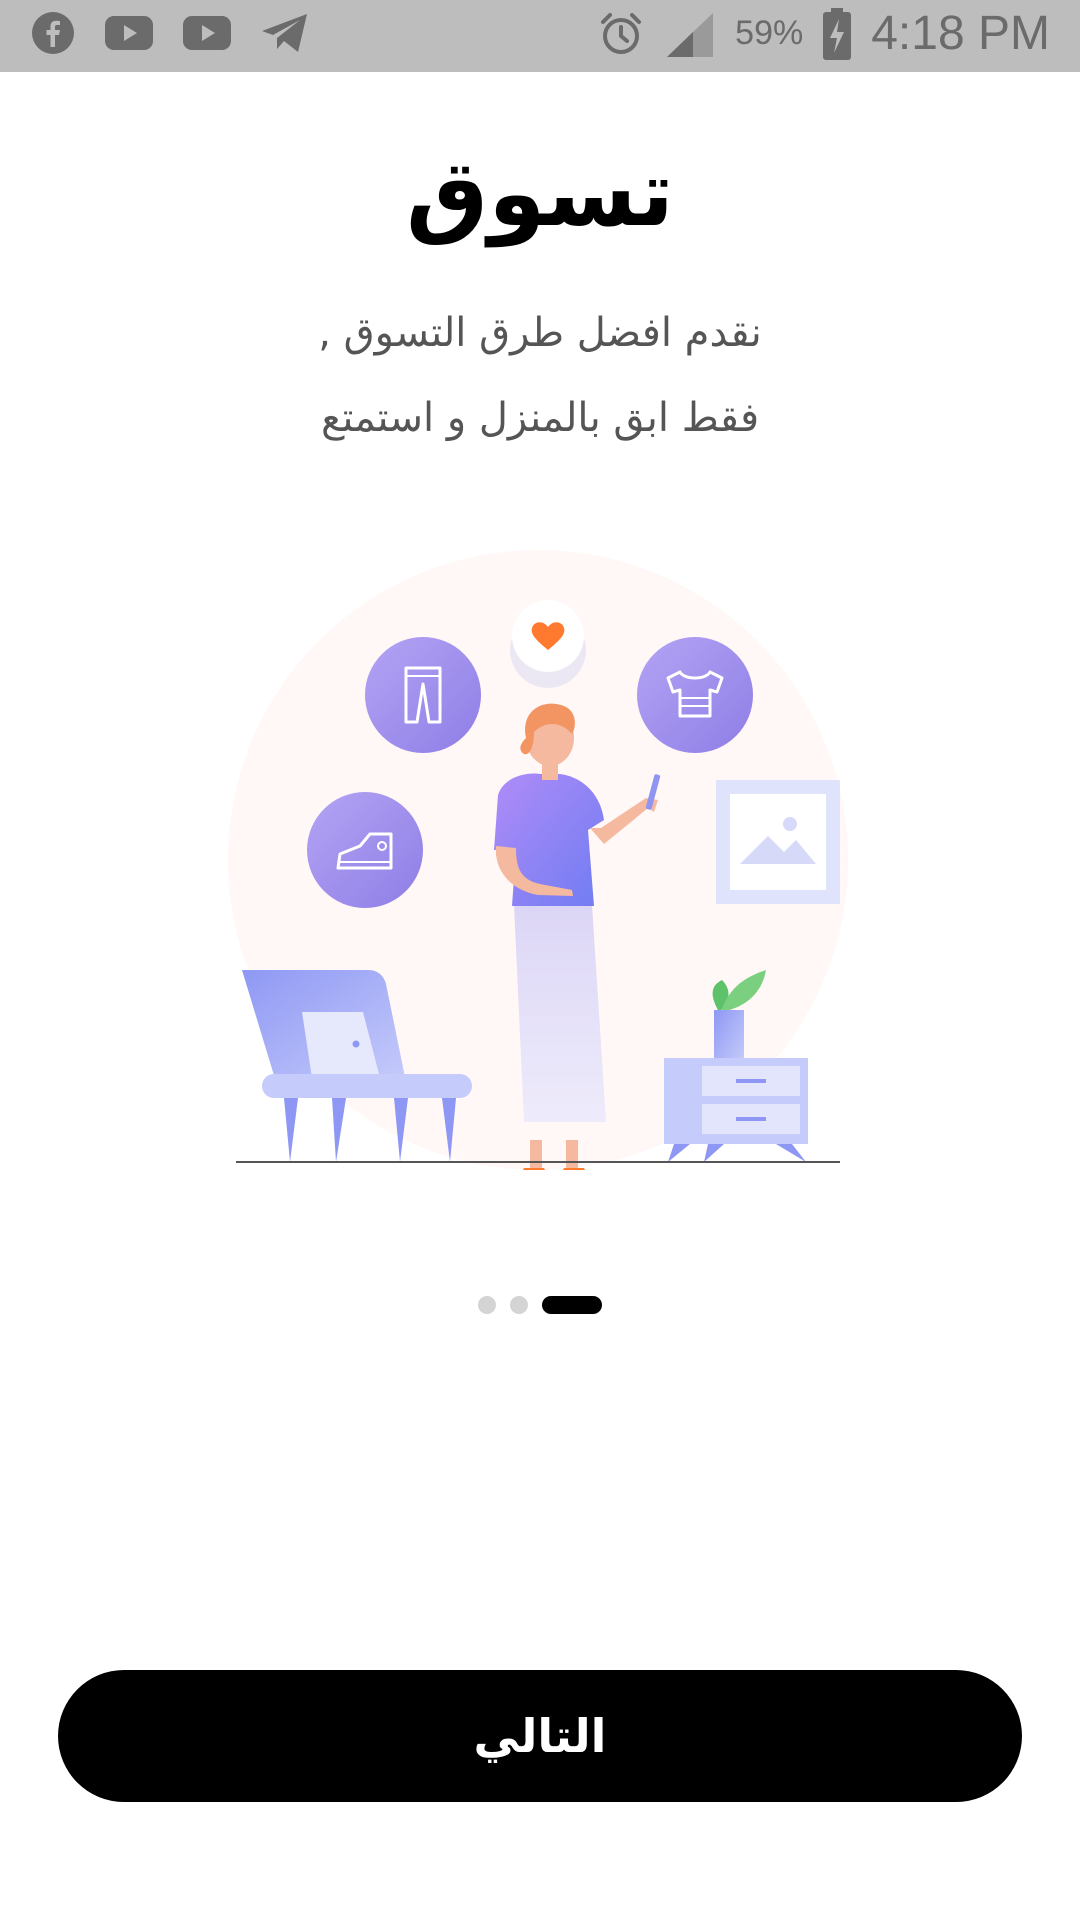 The height and width of the screenshot is (1920, 1080). I want to click on picture-frame, so click(778, 842).